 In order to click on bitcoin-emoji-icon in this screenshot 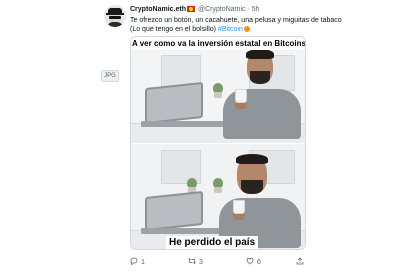, I will do `click(246, 29)`.